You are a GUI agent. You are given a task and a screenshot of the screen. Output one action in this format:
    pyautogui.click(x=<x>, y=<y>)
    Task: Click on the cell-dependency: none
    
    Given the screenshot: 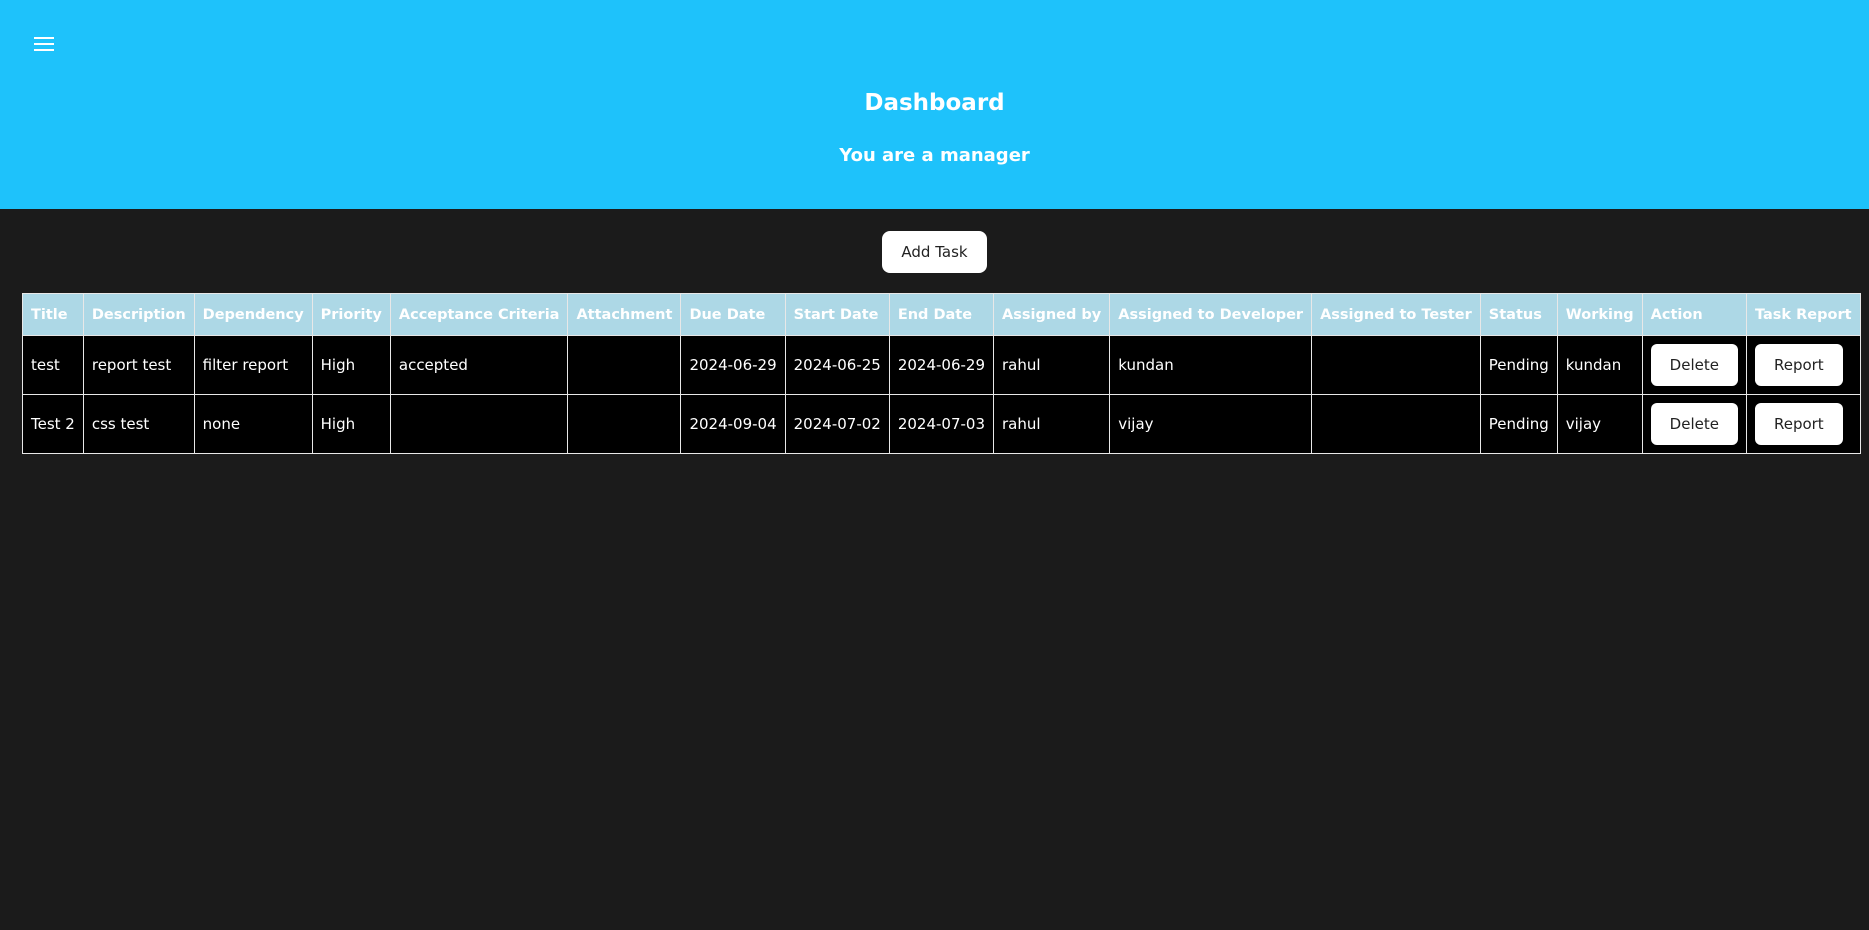 What is the action you would take?
    pyautogui.click(x=253, y=424)
    